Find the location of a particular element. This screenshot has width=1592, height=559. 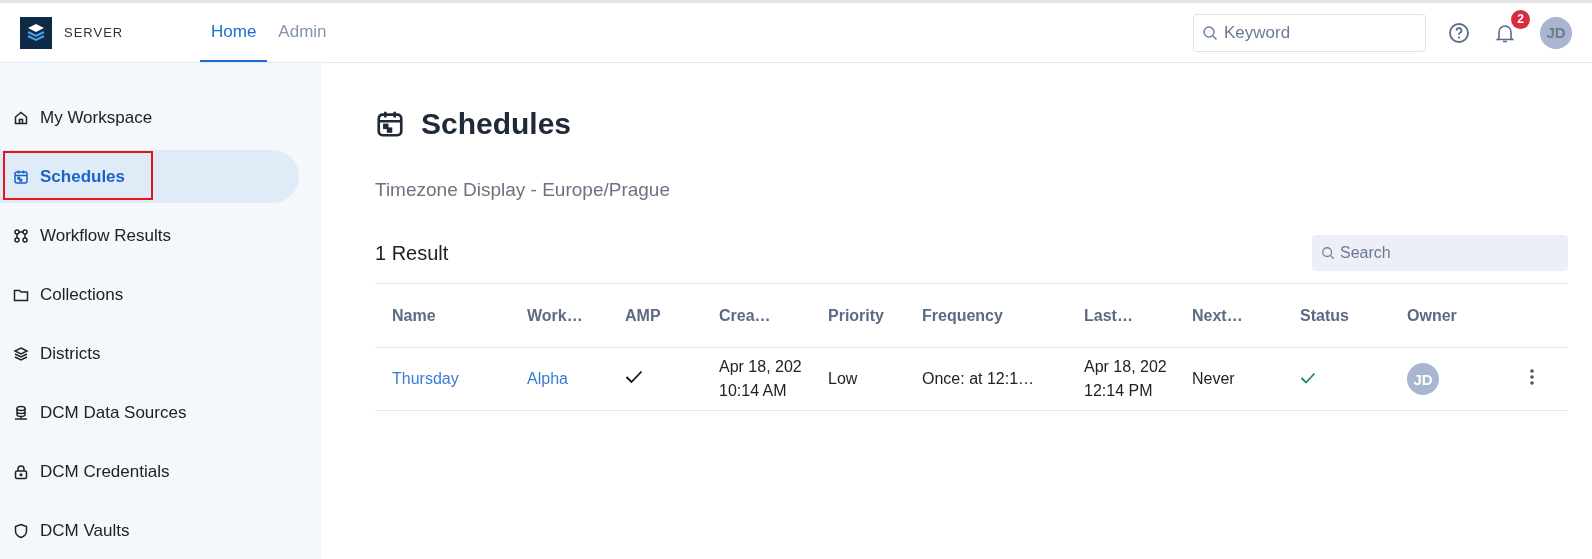

sidebar-item-label: Collections is located at coordinates (82, 294).